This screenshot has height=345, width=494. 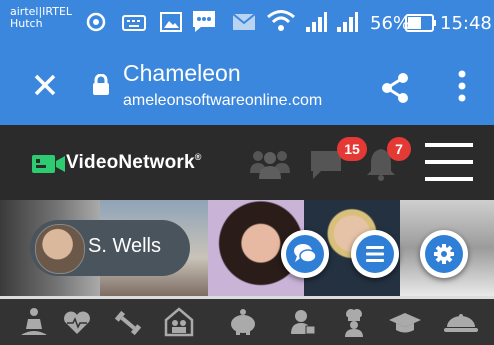 I want to click on alerts-badge: 7, so click(x=399, y=149).